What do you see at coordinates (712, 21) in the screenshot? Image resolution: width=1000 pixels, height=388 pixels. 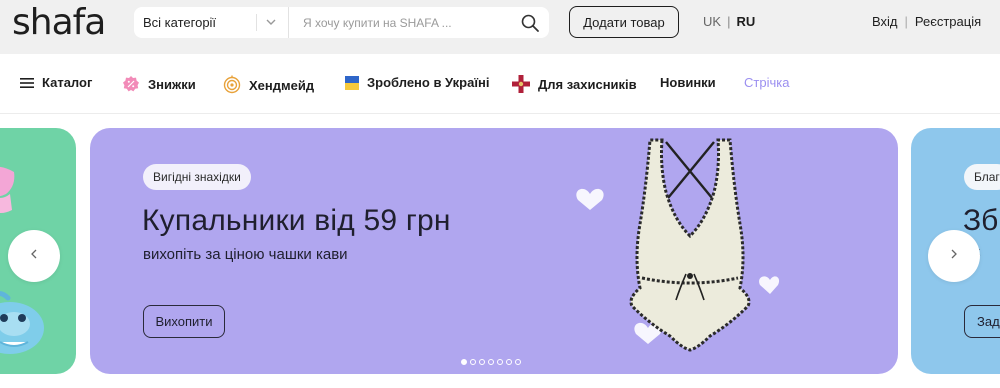 I see `language-uk: UK` at bounding box center [712, 21].